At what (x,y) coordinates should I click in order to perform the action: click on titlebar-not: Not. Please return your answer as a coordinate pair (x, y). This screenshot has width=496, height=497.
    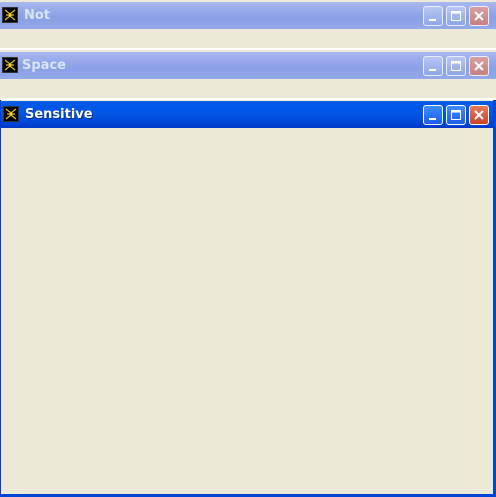
    Looking at the image, I should click on (248, 15).